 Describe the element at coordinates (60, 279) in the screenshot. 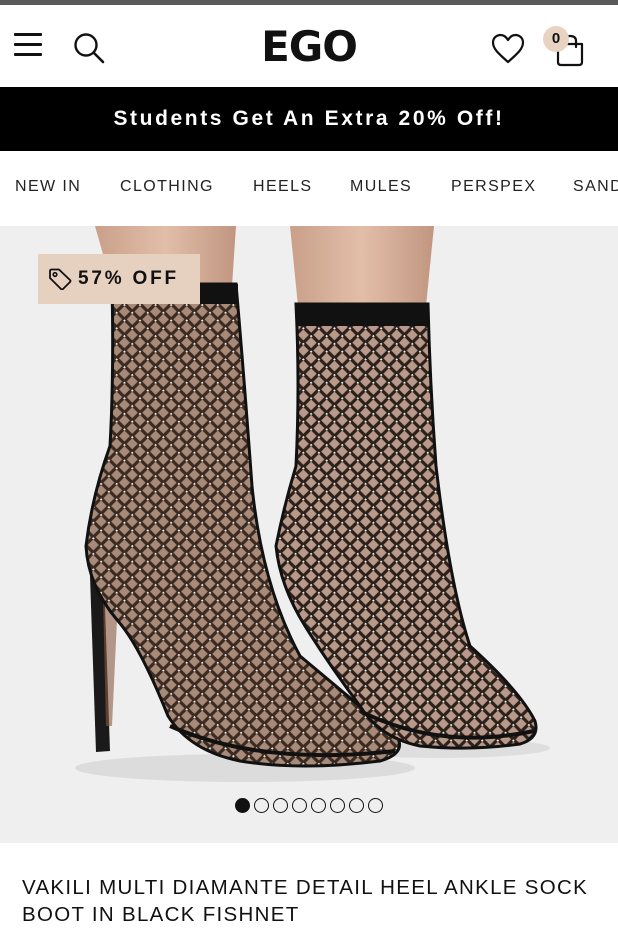

I see `price-tag-icon` at that location.